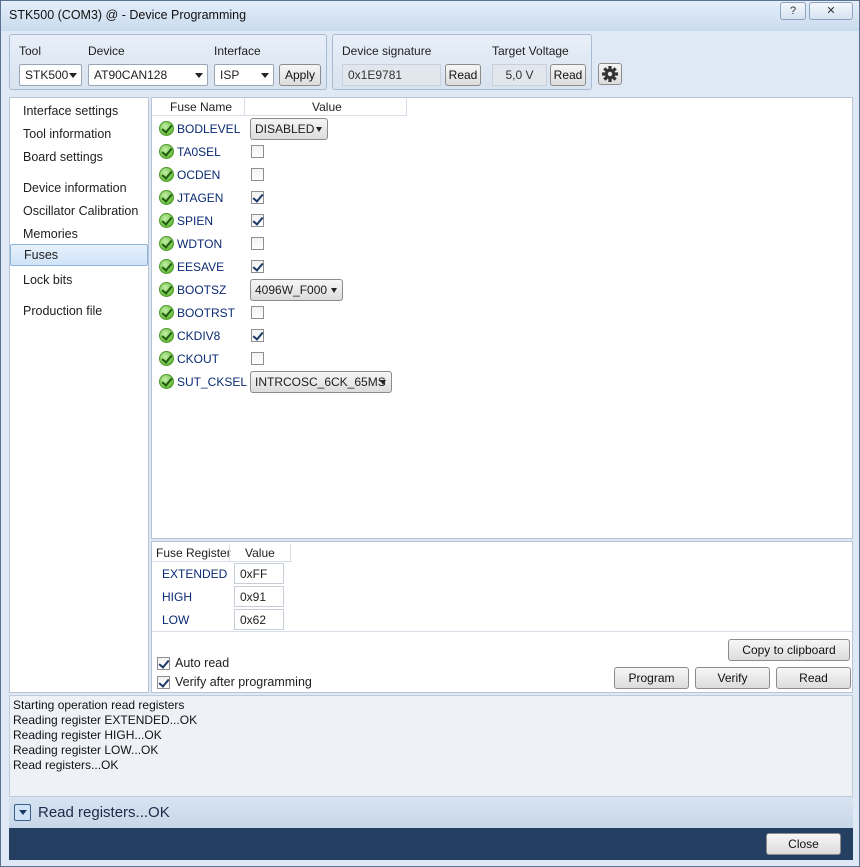 The width and height of the screenshot is (860, 867). I want to click on window-title: STK500 (COM3) @ - Device Programming, so click(128, 15).